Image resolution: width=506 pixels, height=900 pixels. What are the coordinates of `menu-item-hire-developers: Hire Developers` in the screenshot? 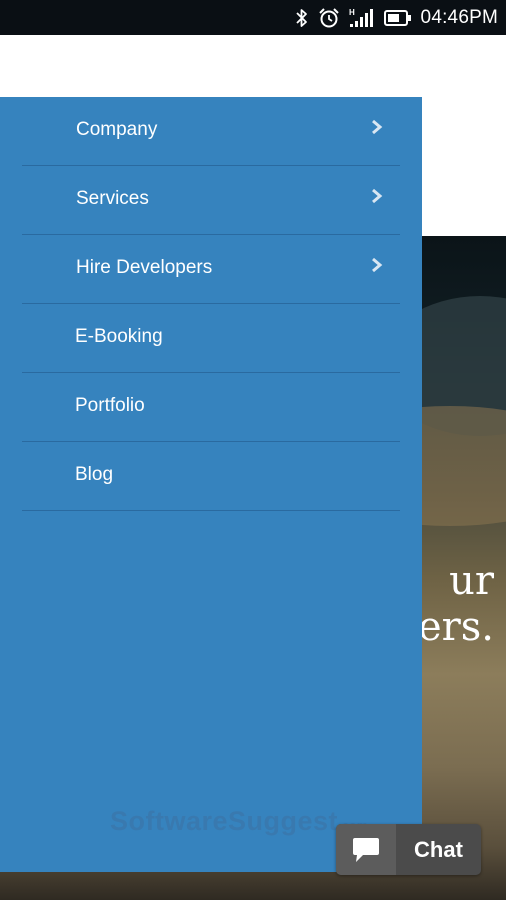 It's located at (211, 269).